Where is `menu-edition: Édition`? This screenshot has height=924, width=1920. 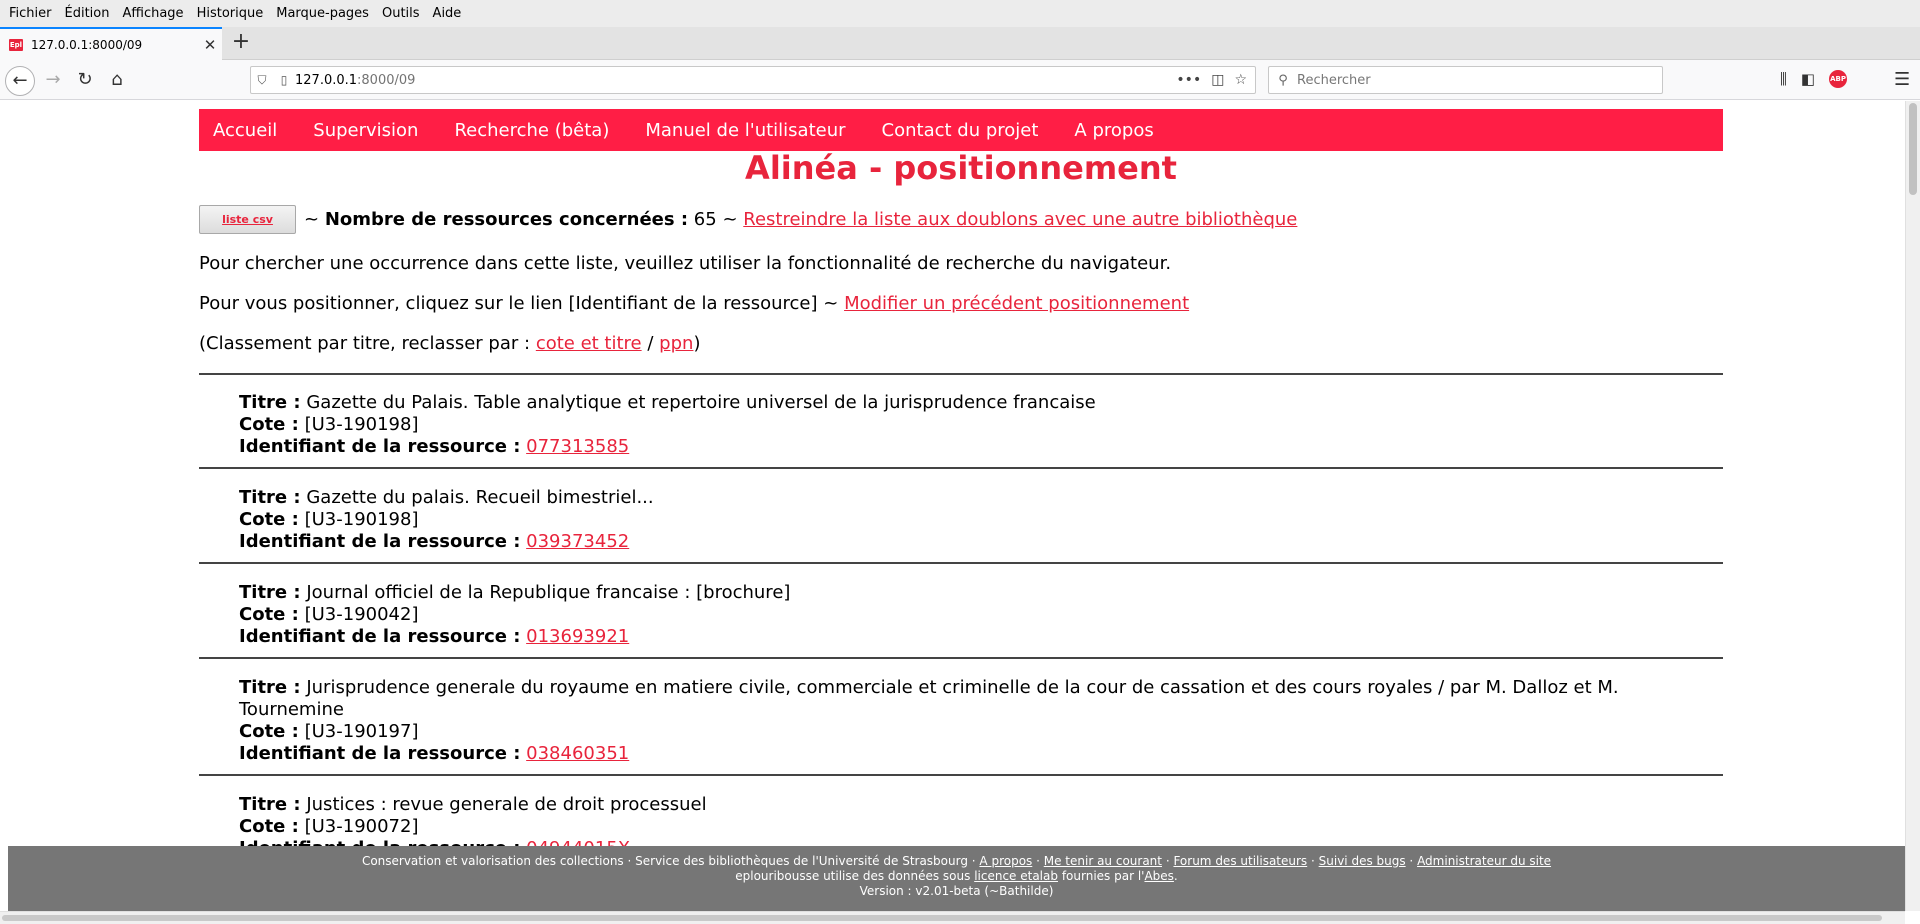
menu-edition: Édition is located at coordinates (89, 13).